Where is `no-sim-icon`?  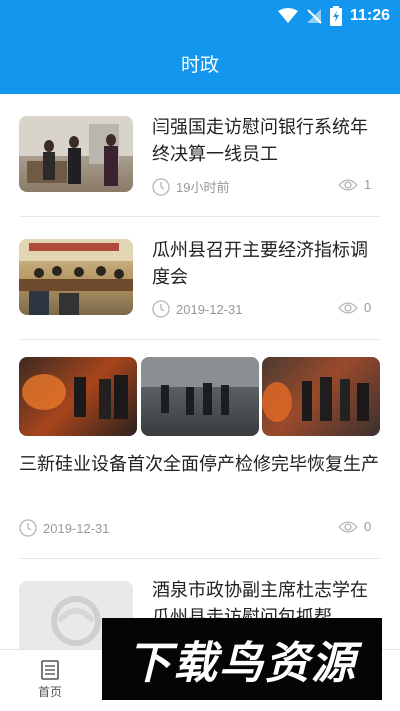
no-sim-icon is located at coordinates (314, 16).